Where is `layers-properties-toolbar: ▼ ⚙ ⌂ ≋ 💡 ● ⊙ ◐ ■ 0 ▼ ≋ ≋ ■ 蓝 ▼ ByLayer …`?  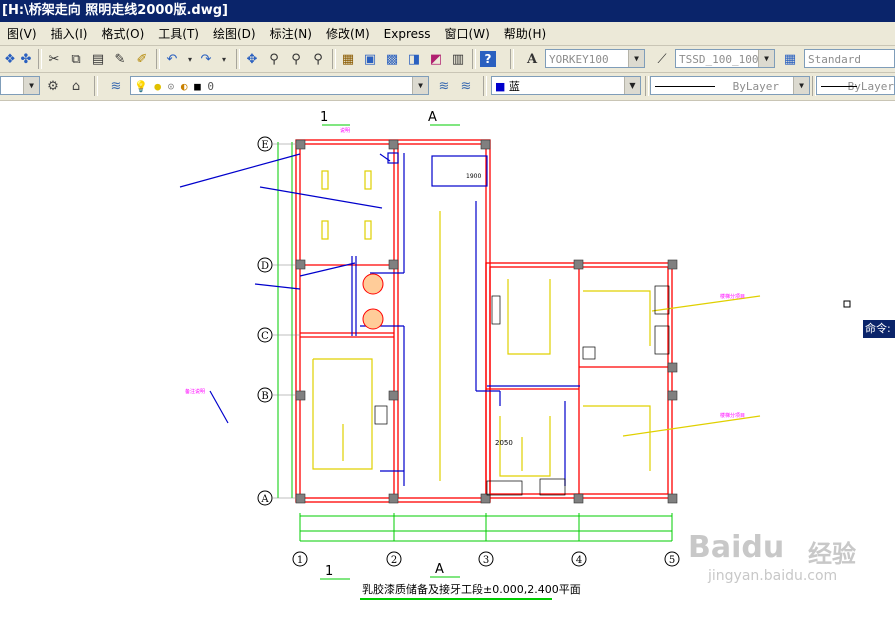 layers-properties-toolbar: ▼ ⚙ ⌂ ≋ 💡 ● ⊙ ◐ ■ 0 ▼ ≋ ≋ ■ 蓝 ▼ ByLayer … is located at coordinates (447, 87).